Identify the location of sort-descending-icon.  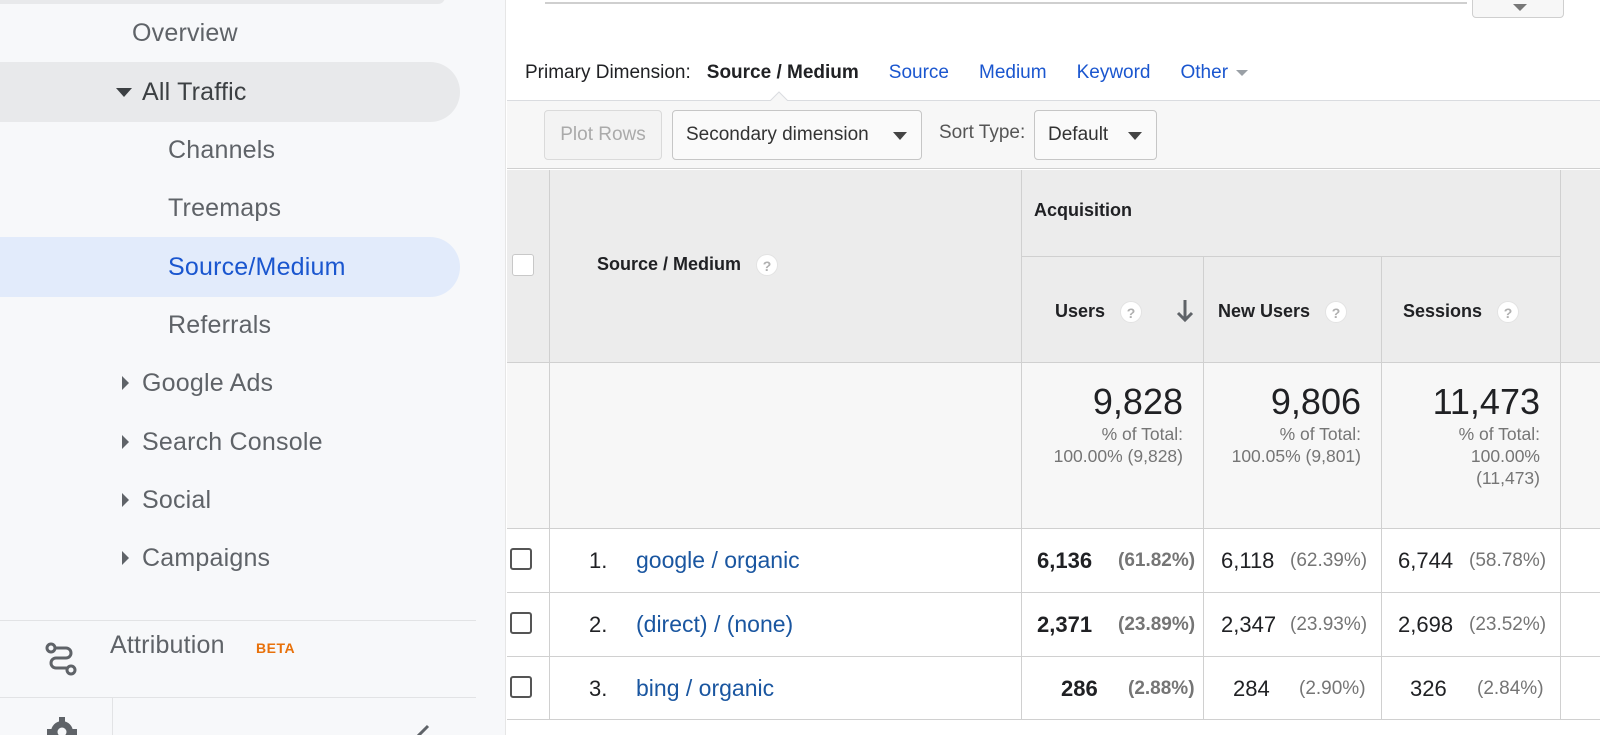
(1185, 311).